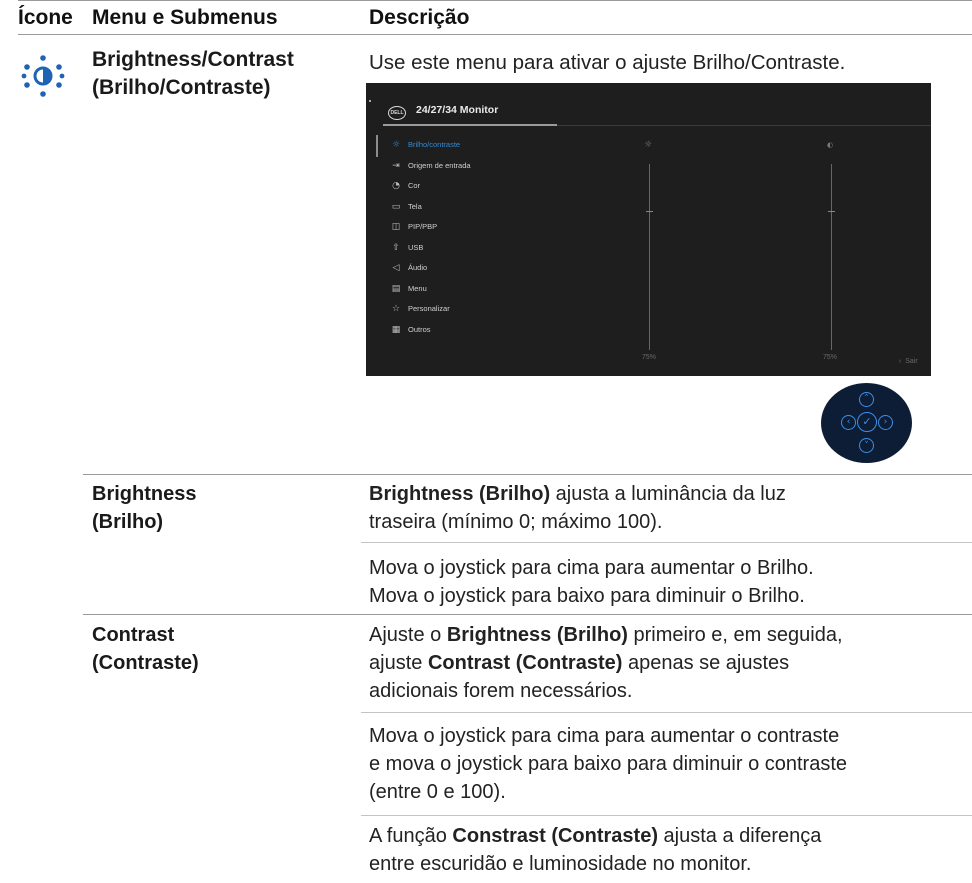 The image size is (972, 883). I want to click on brightness-slider, so click(649, 257).